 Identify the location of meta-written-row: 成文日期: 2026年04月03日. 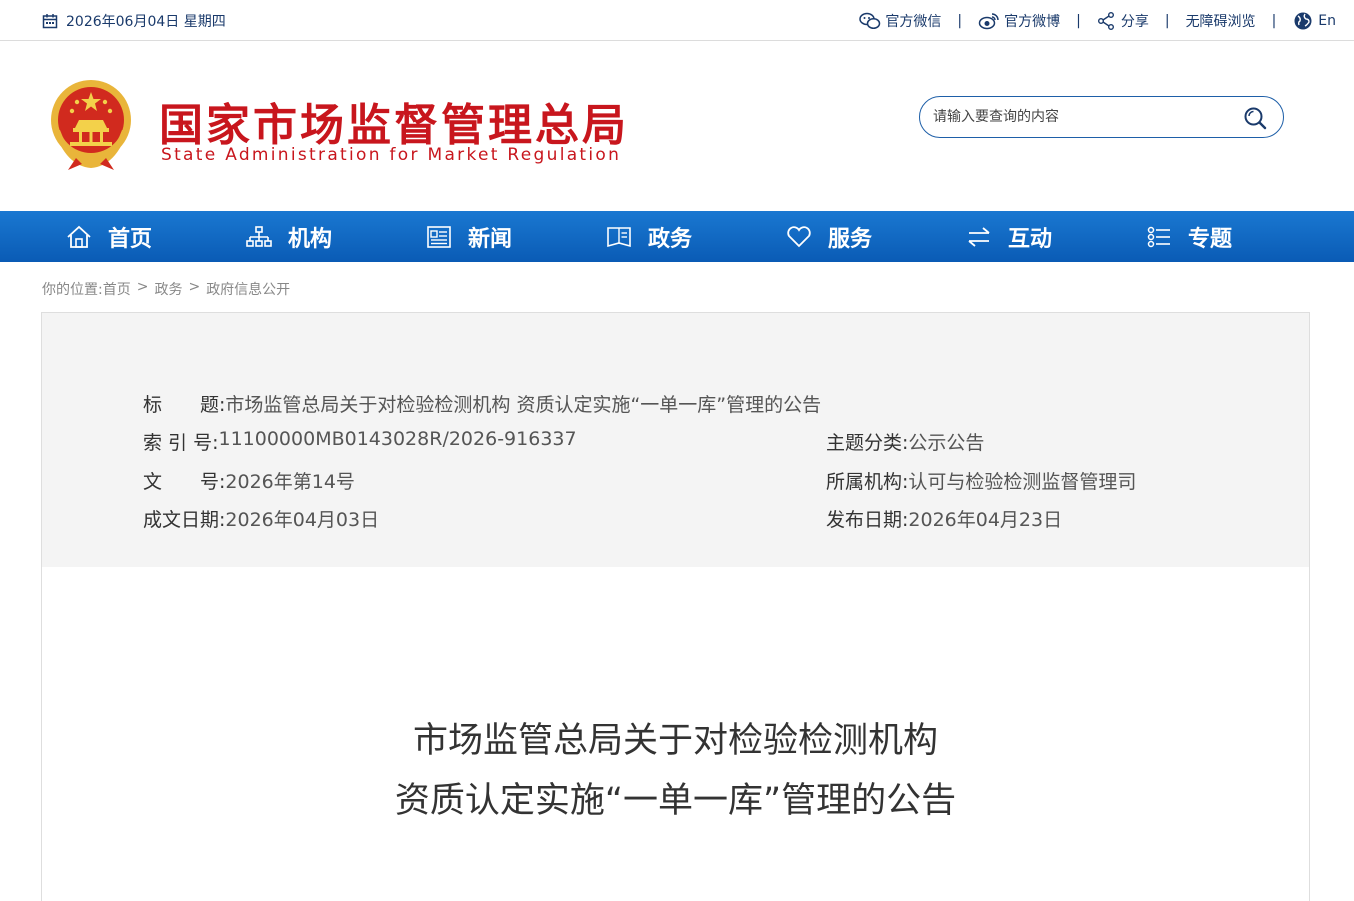
(261, 518).